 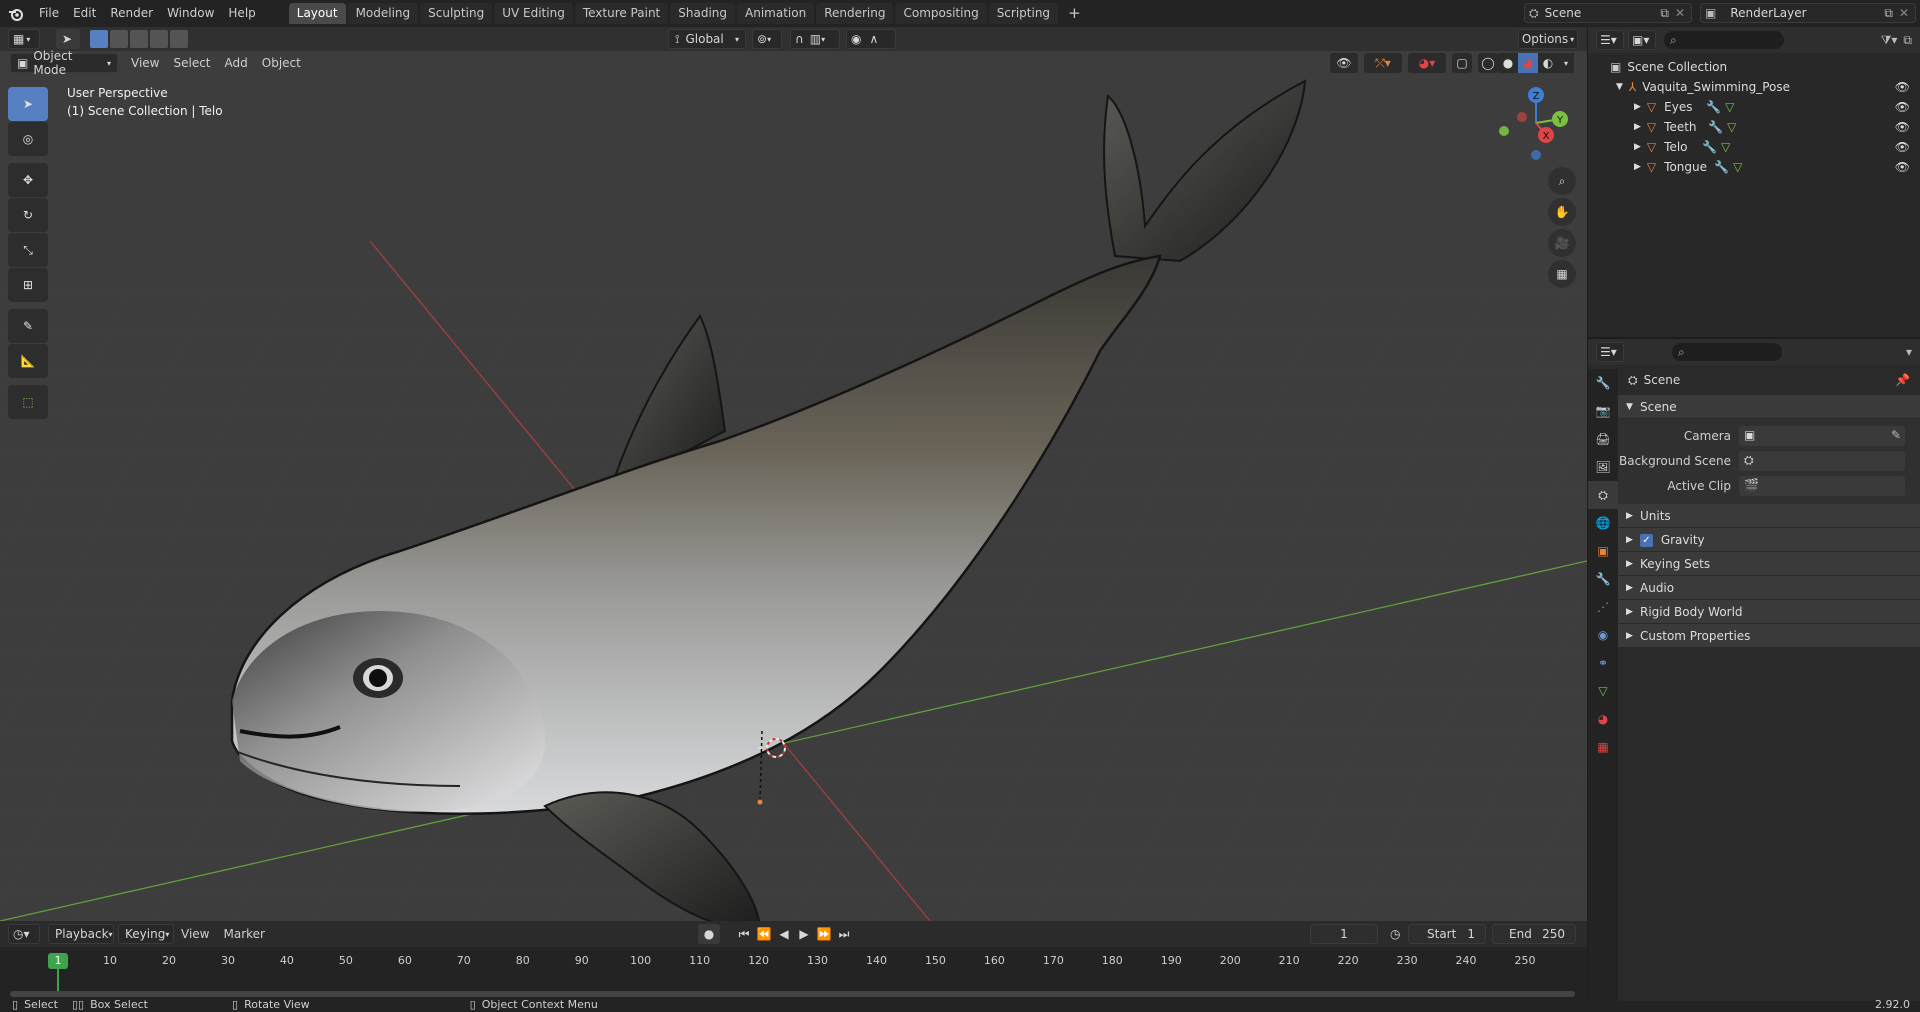 What do you see at coordinates (28, 285) in the screenshot?
I see `transform-tool-icon: ⊞` at bounding box center [28, 285].